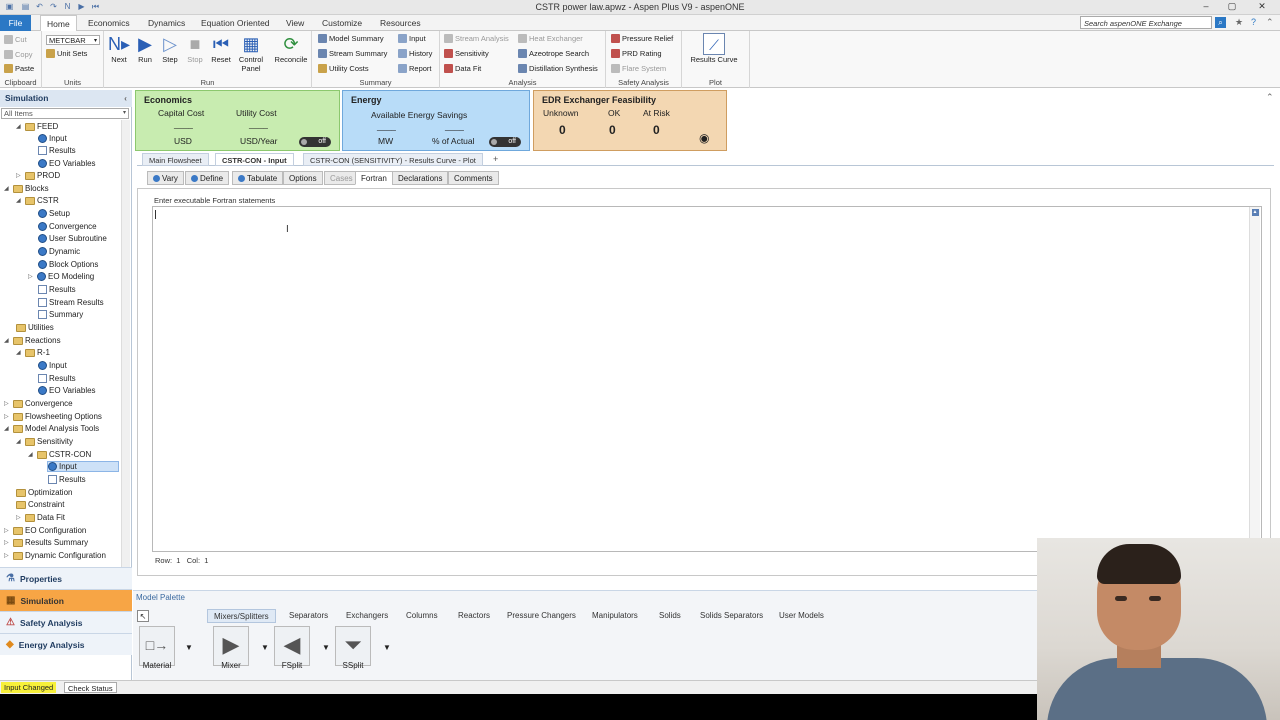 The width and height of the screenshot is (1280, 720). Describe the element at coordinates (170, 48) in the screenshot. I see `step-button: ▷ Step` at that location.